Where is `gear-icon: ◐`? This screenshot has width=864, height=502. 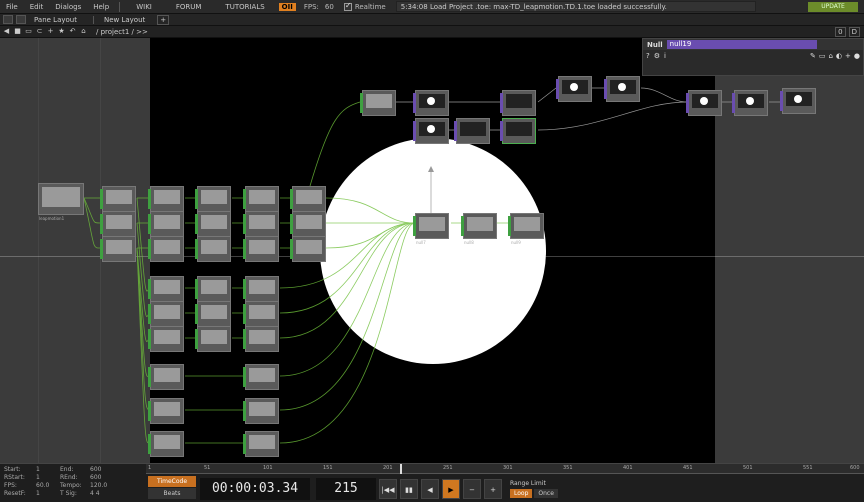
gear-icon: ◐ is located at coordinates (839, 56).